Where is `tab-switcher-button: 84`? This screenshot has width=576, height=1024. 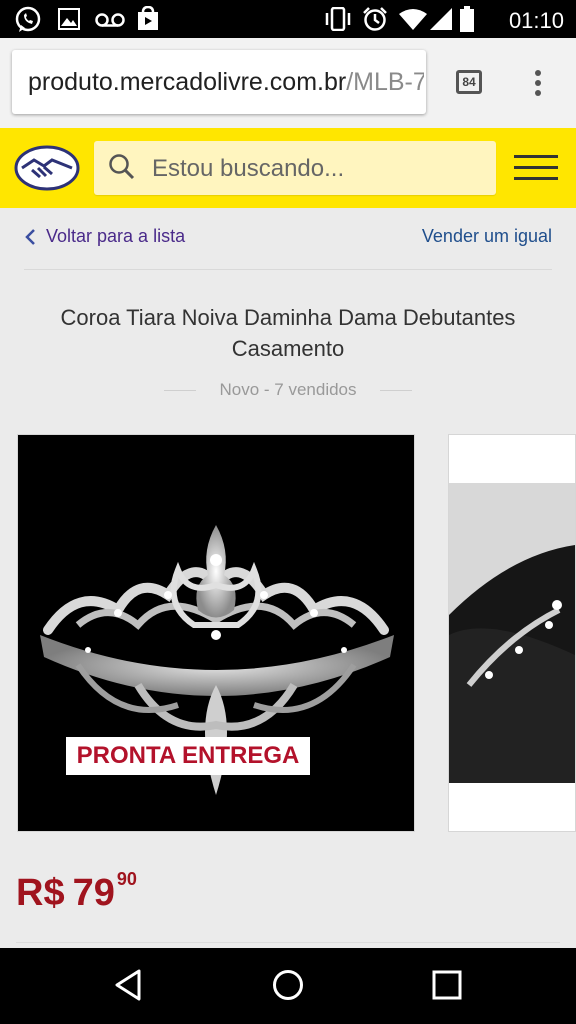
tab-switcher-button: 84 is located at coordinates (469, 82).